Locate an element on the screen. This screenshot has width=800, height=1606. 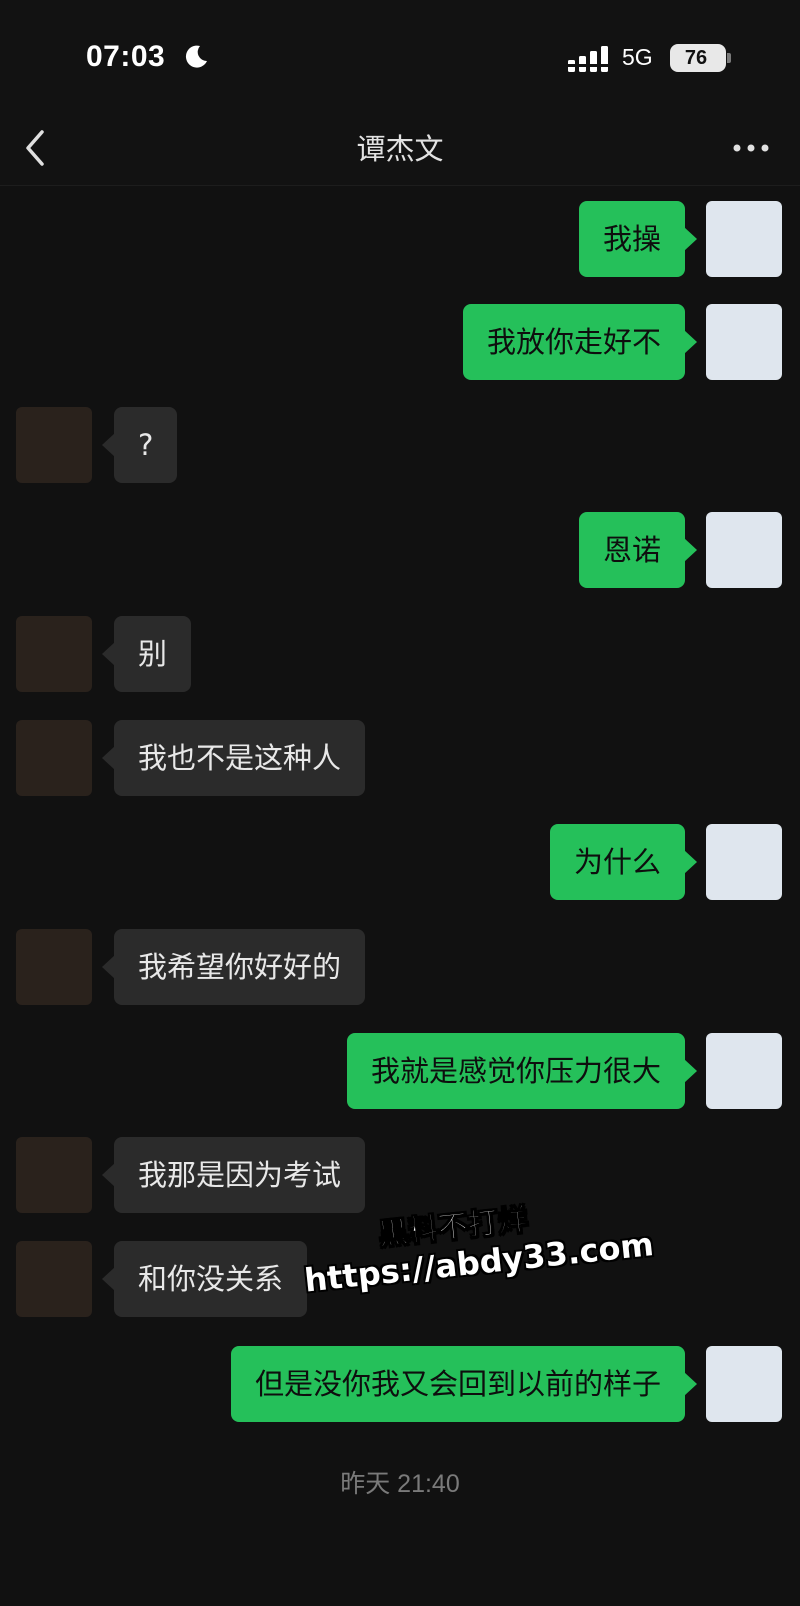
message-timestamp: 昨天 21:40 is located at coordinates (400, 1484).